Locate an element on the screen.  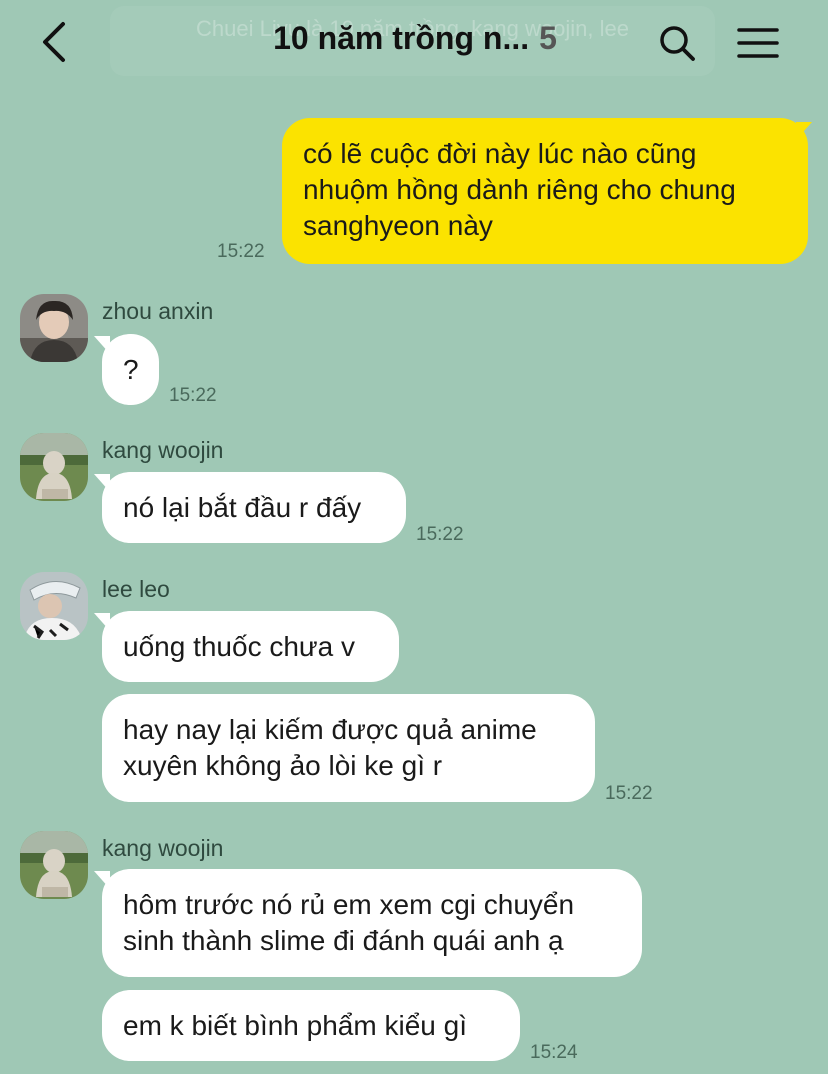
outgoing-bubble-tail is located at coordinates (804, 131).